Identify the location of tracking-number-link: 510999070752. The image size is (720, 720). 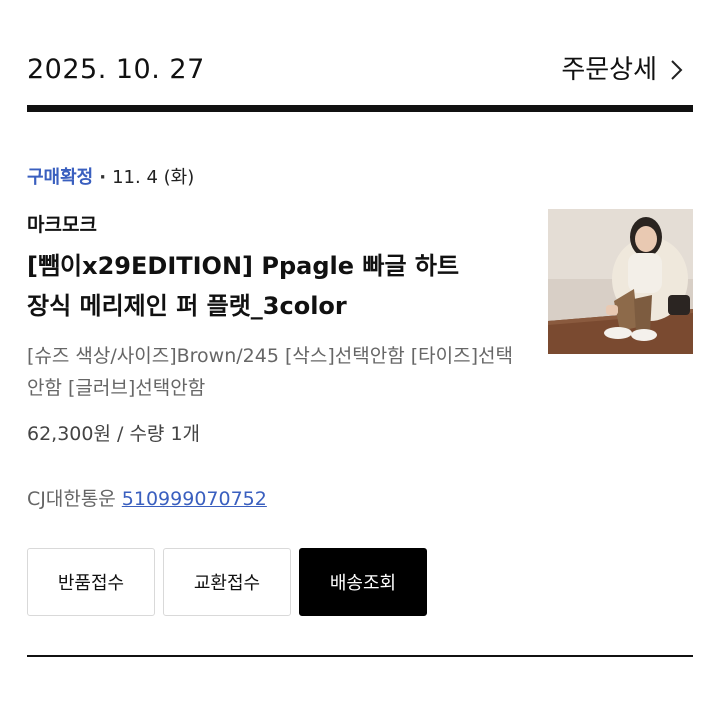
(194, 499).